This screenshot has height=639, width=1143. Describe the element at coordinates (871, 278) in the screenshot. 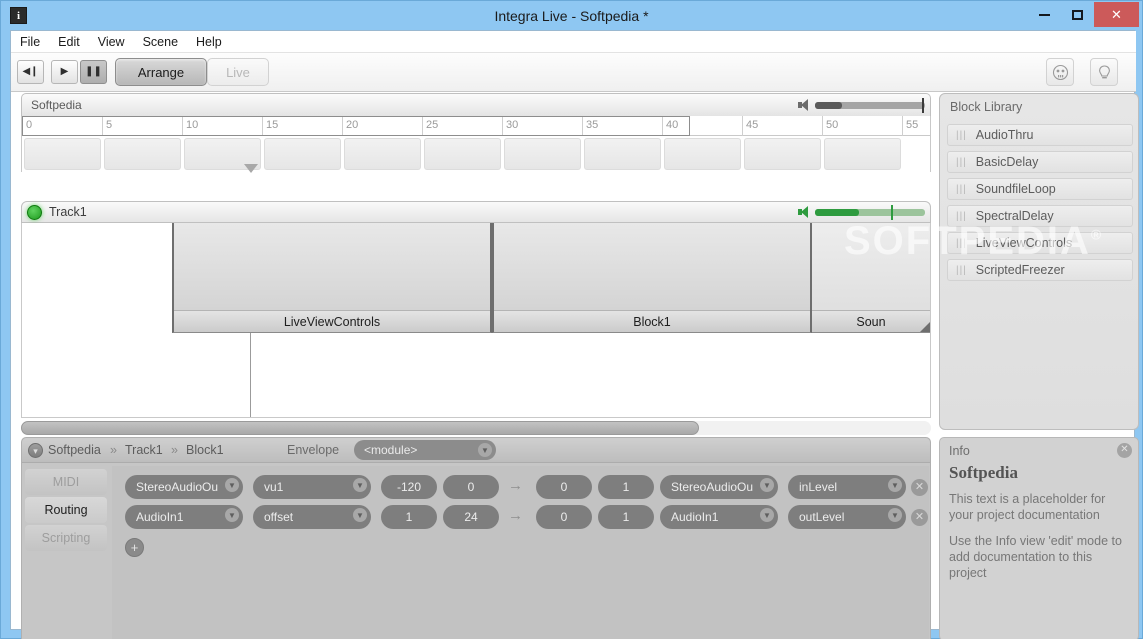

I see `block-soundfileloop: Soun` at that location.